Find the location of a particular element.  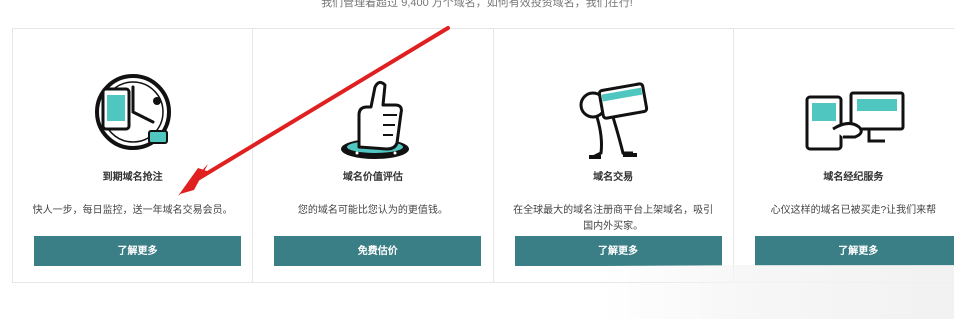

section-subtitle: 我们管理着超过 9,400 万个域名，如何有效投资域名，我们在行! is located at coordinates (477, 4).